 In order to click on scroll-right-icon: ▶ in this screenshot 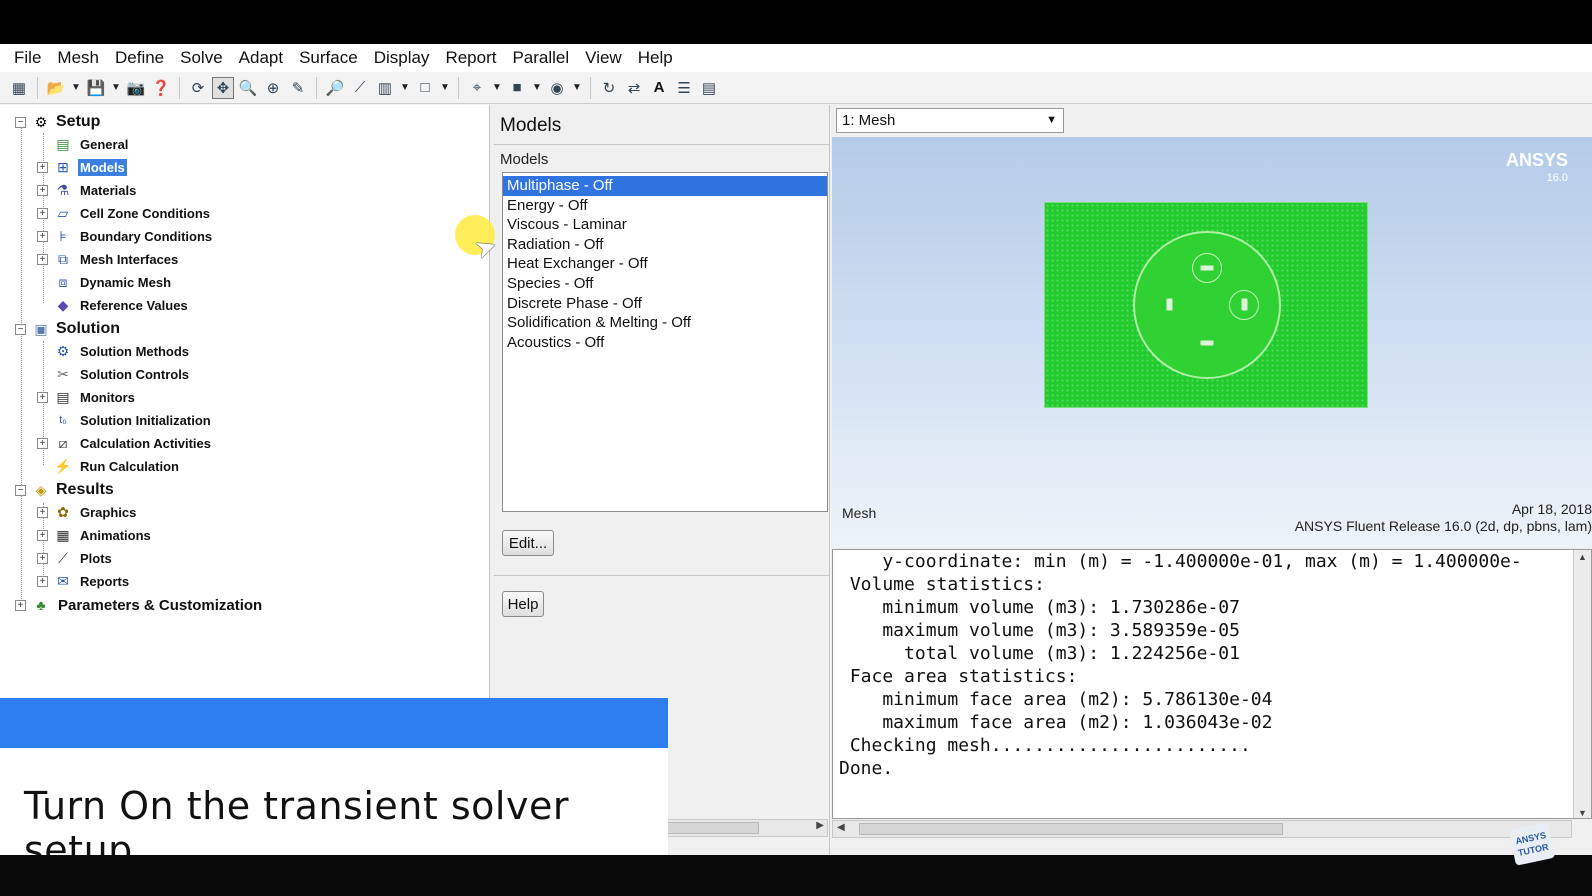, I will do `click(820, 825)`.